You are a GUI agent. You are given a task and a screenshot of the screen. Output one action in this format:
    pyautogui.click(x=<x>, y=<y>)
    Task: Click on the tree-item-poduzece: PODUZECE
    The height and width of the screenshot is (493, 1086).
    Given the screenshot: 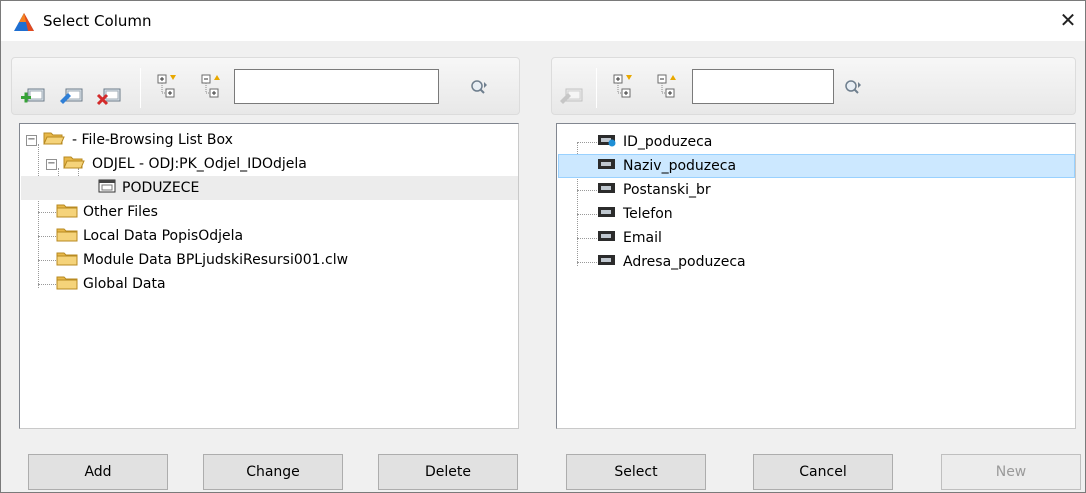 What is the action you would take?
    pyautogui.click(x=150, y=188)
    